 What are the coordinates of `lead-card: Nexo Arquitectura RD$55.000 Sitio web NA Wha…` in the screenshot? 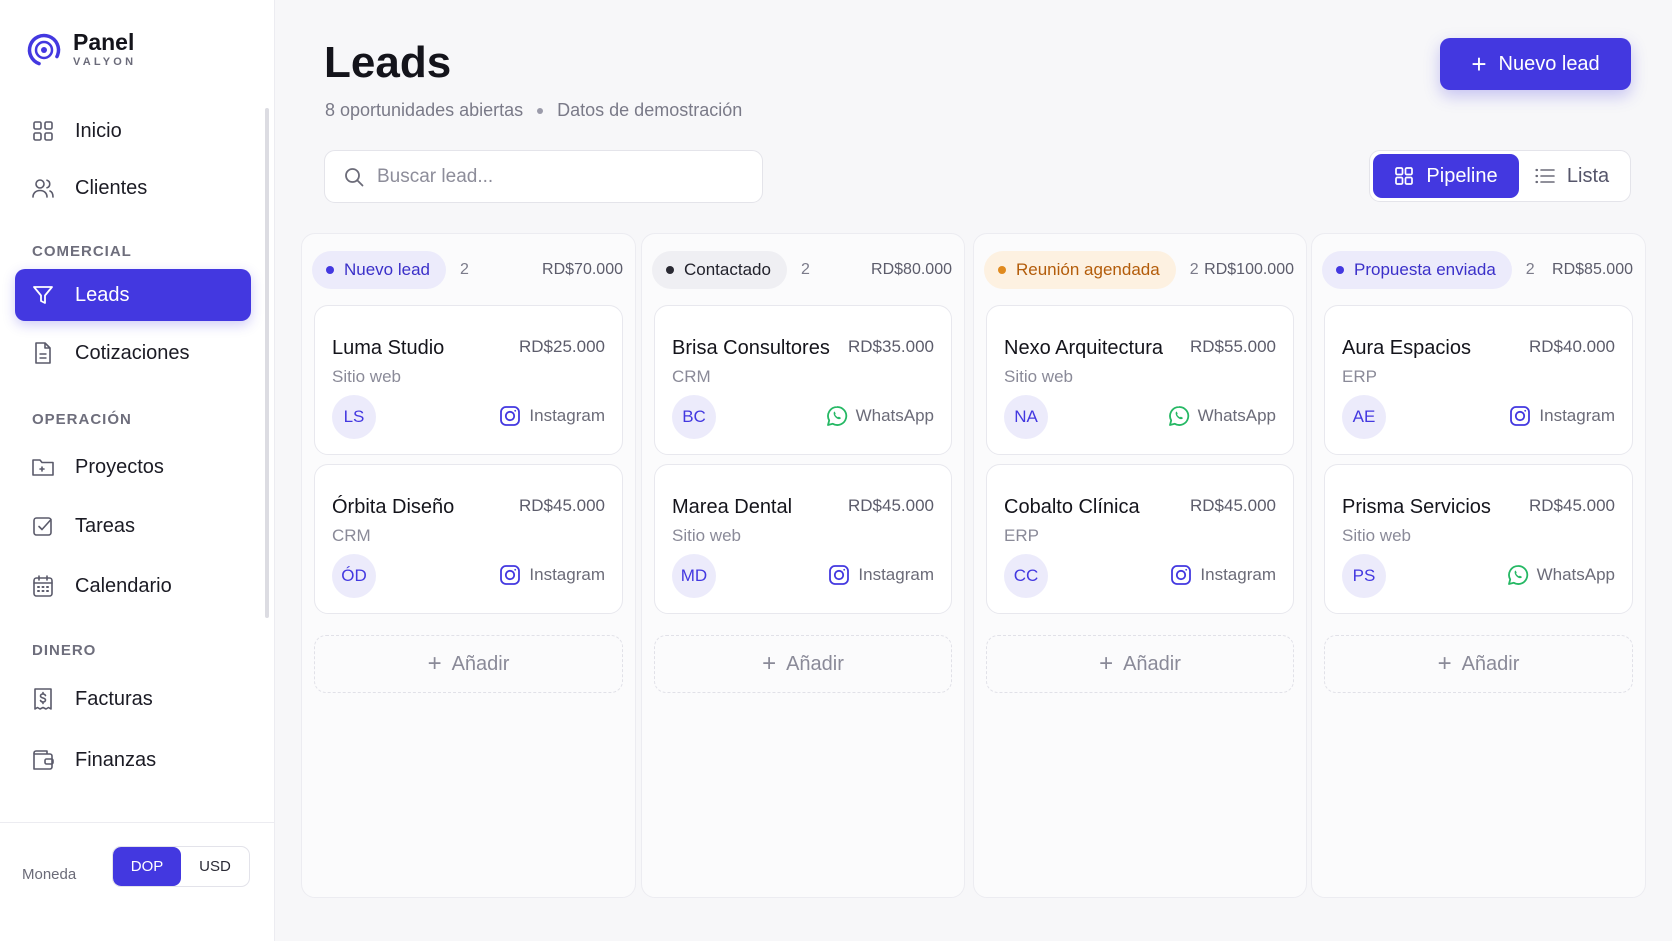 It's located at (1140, 380).